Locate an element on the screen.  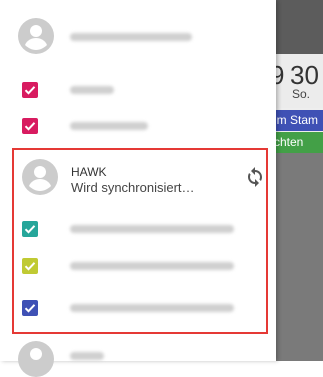
sync-icon is located at coordinates (255, 177).